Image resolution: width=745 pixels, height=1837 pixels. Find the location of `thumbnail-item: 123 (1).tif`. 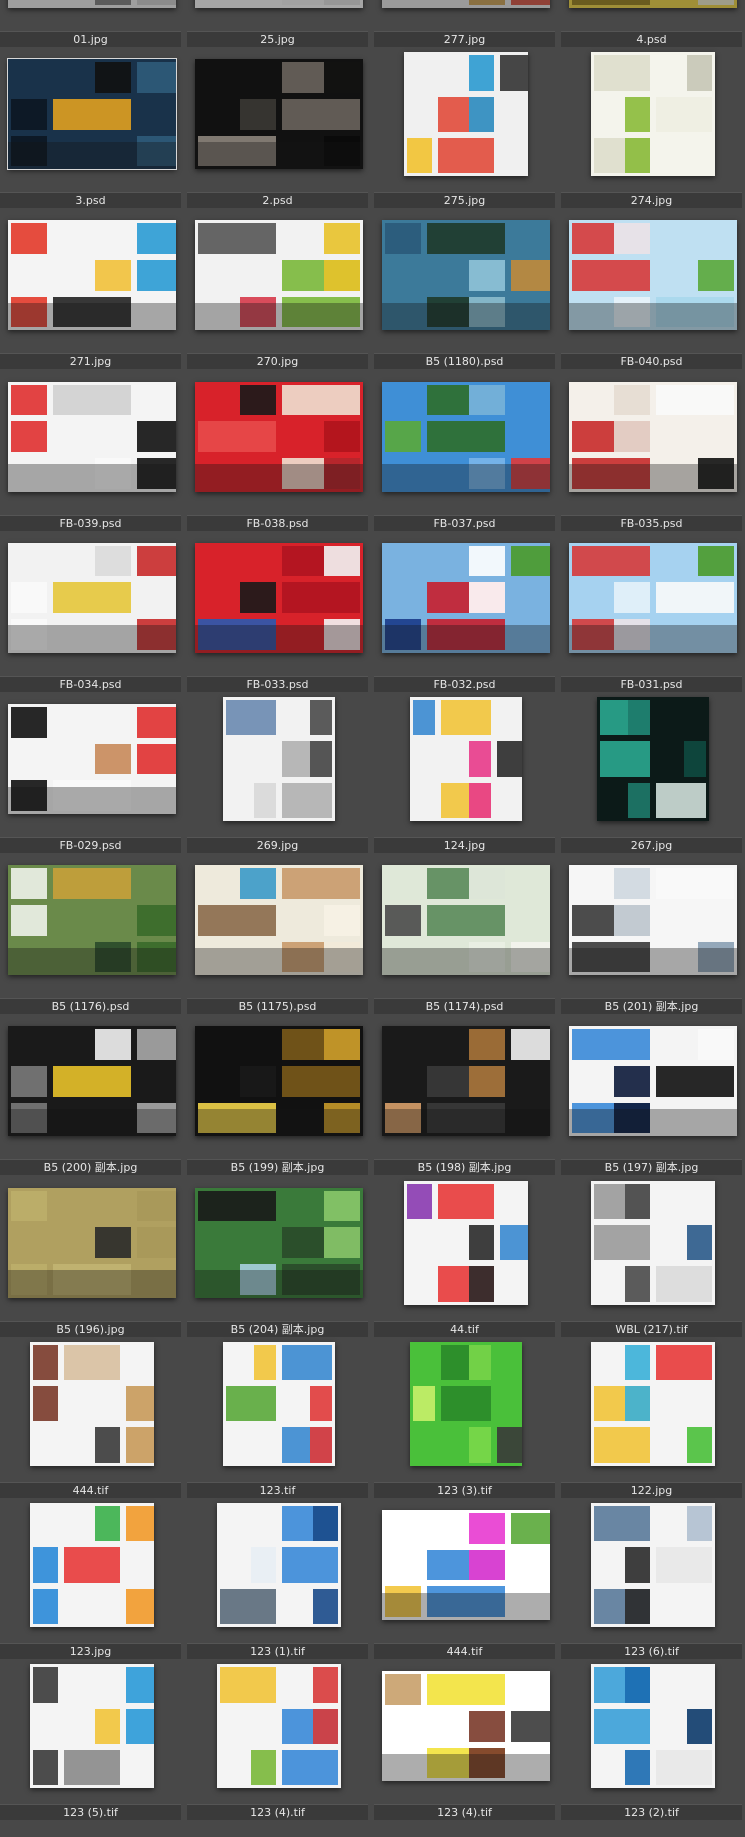

thumbnail-item: 123 (1).tif is located at coordinates (278, 1578).